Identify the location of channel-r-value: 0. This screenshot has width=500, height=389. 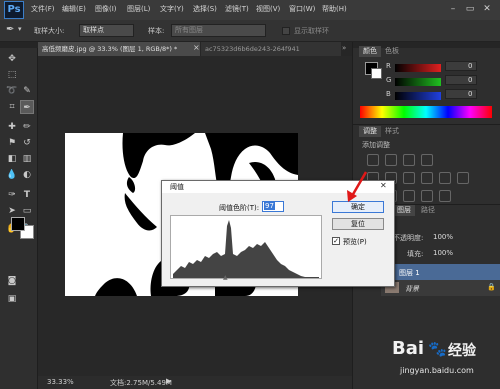
(470, 66).